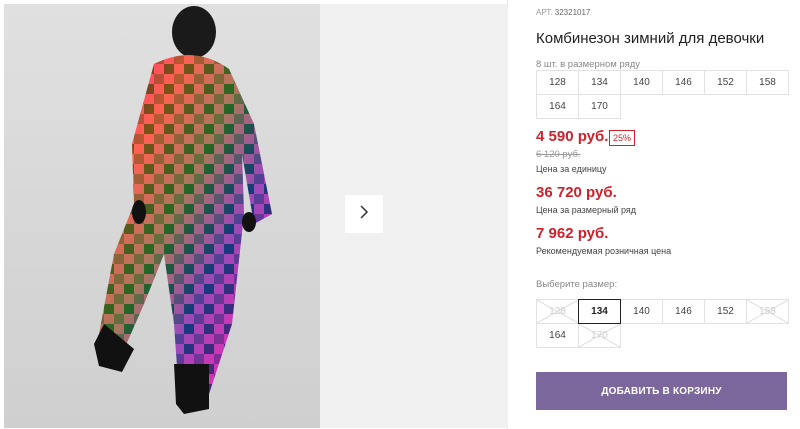 The height and width of the screenshot is (429, 800). Describe the element at coordinates (571, 169) in the screenshot. I see `unit-price-label: Цена за единицу` at that location.